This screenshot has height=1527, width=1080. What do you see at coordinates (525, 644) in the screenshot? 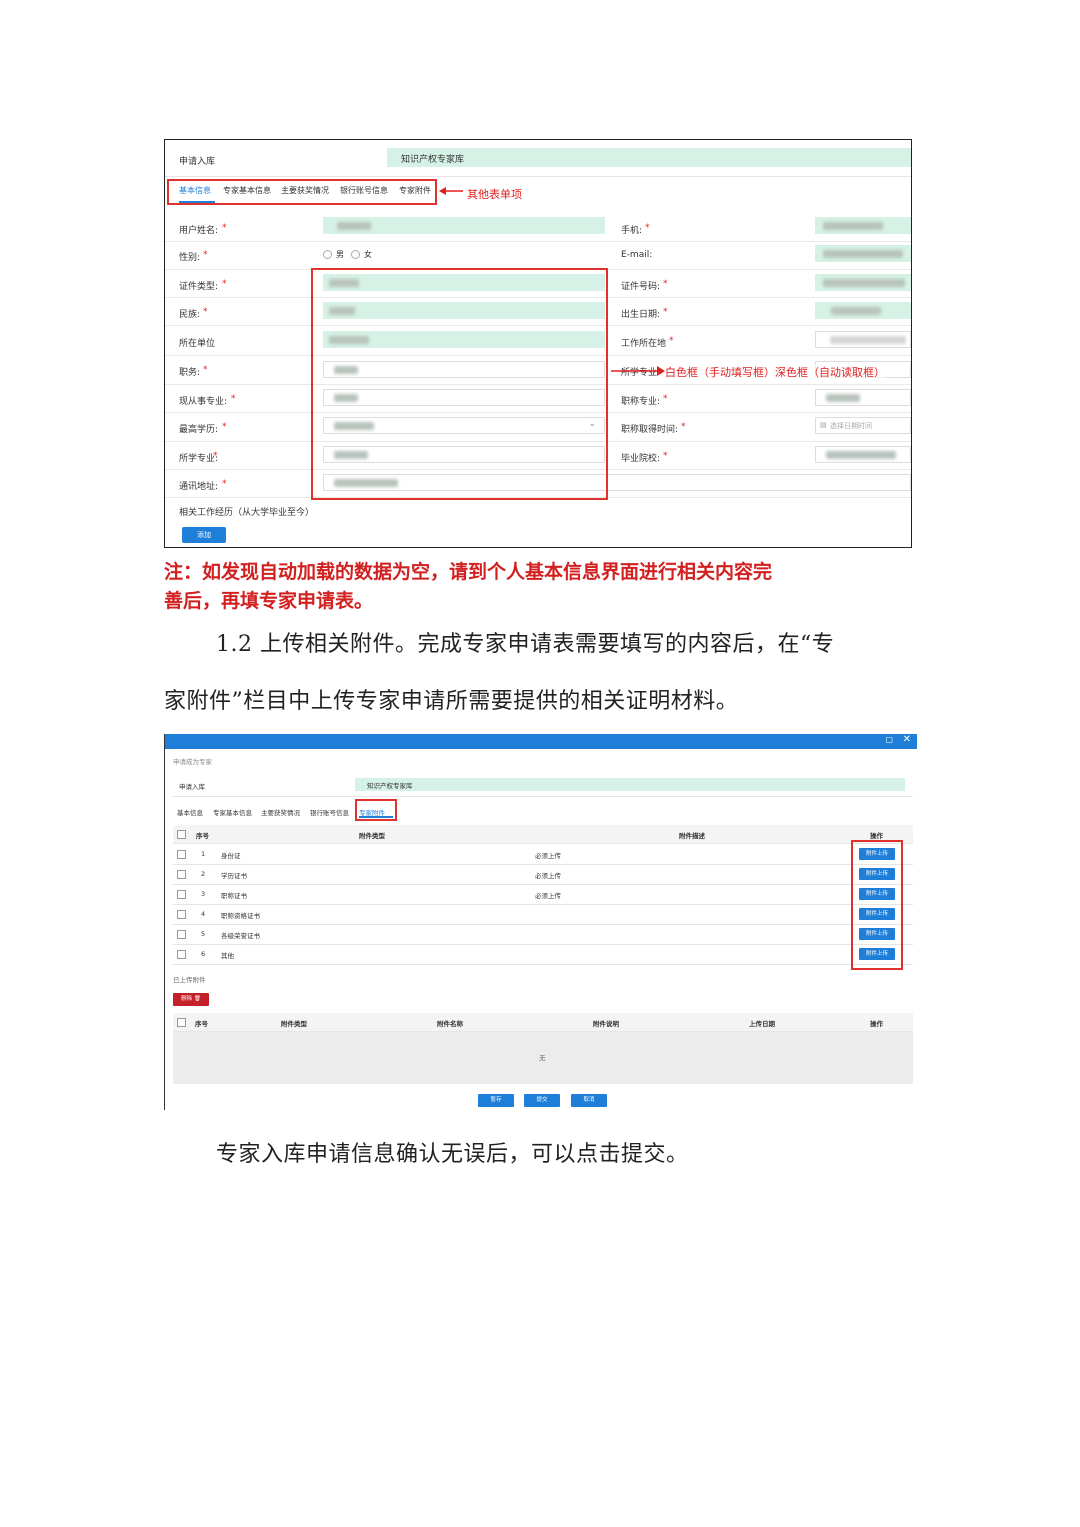
I see `paragraph-1-line-1: 1.2 上传相关附件。完成专家申请表需要填写的内容后，在“专` at bounding box center [525, 644].